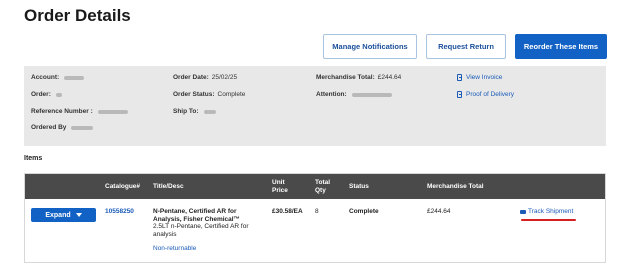 This screenshot has height=276, width=624. I want to click on product-desc-line1: 2.5LT n-Pentane, Certified AR for, so click(201, 226).